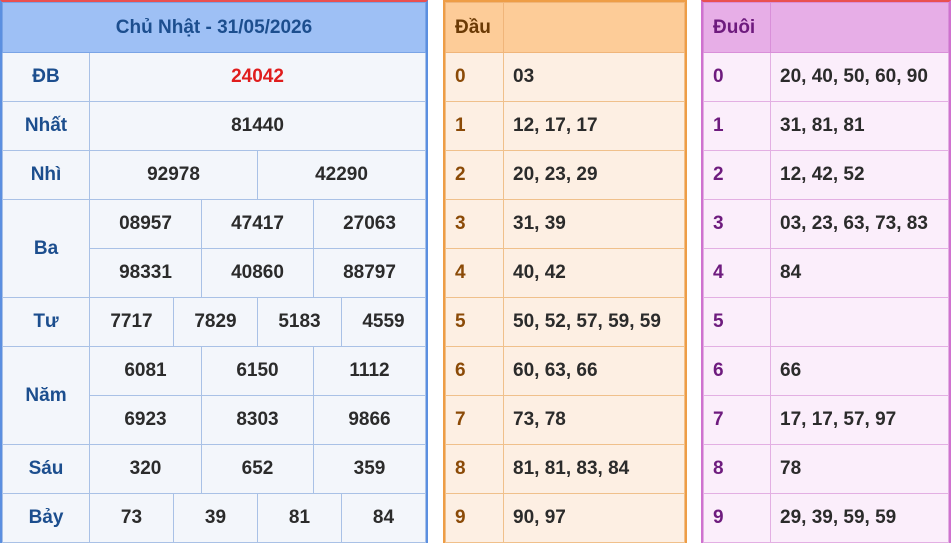 This screenshot has width=951, height=543. What do you see at coordinates (737, 175) in the screenshot?
I see `duoi-key: 2` at bounding box center [737, 175].